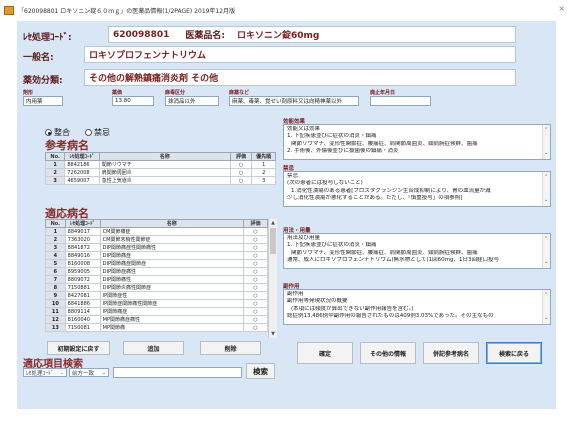  What do you see at coordinates (514, 353) in the screenshot?
I see `back-to-search-button: 検索に戻る` at bounding box center [514, 353].